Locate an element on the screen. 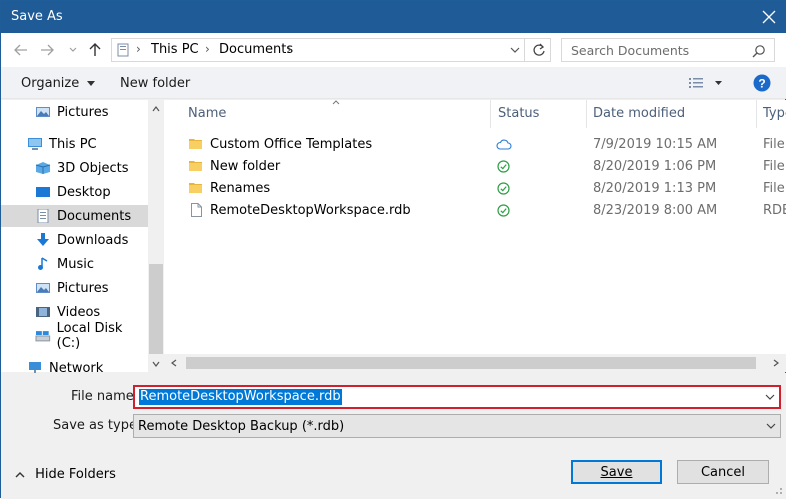 The height and width of the screenshot is (499, 786). column-header-type: Type is located at coordinates (774, 113).